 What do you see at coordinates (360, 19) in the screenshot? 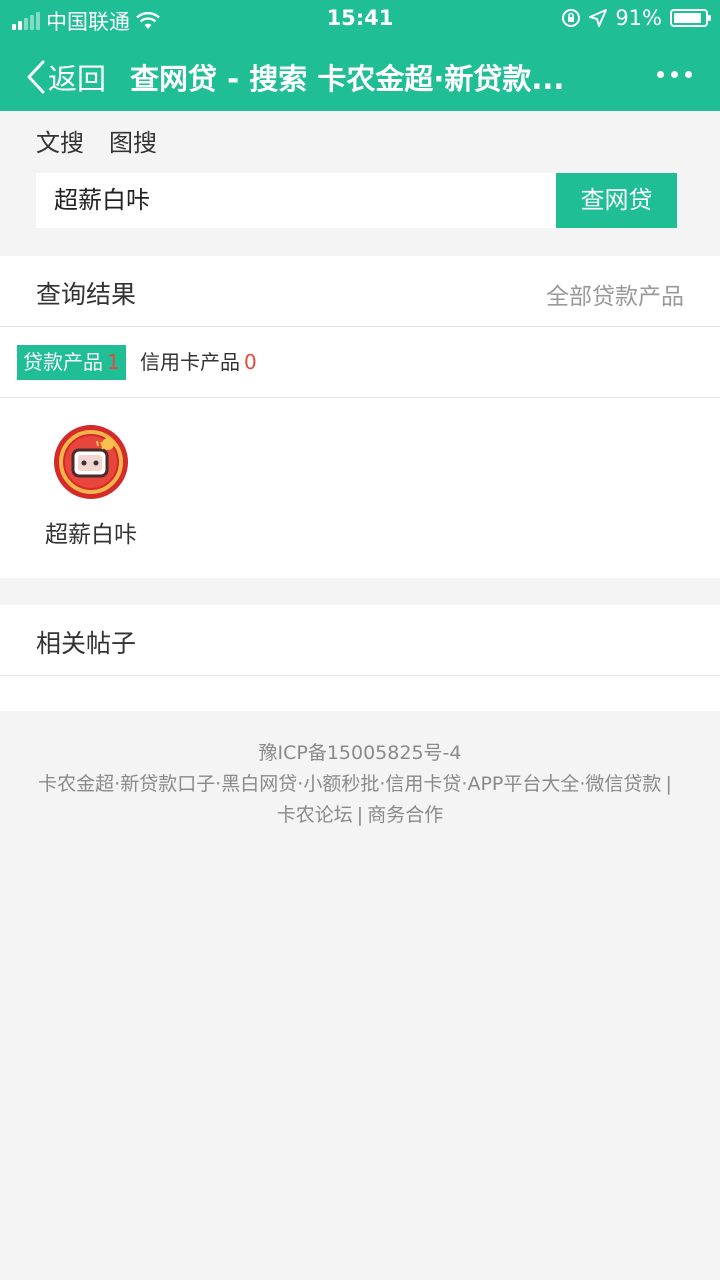
I see `status-bar: 中国联通 15:41 91%` at bounding box center [360, 19].